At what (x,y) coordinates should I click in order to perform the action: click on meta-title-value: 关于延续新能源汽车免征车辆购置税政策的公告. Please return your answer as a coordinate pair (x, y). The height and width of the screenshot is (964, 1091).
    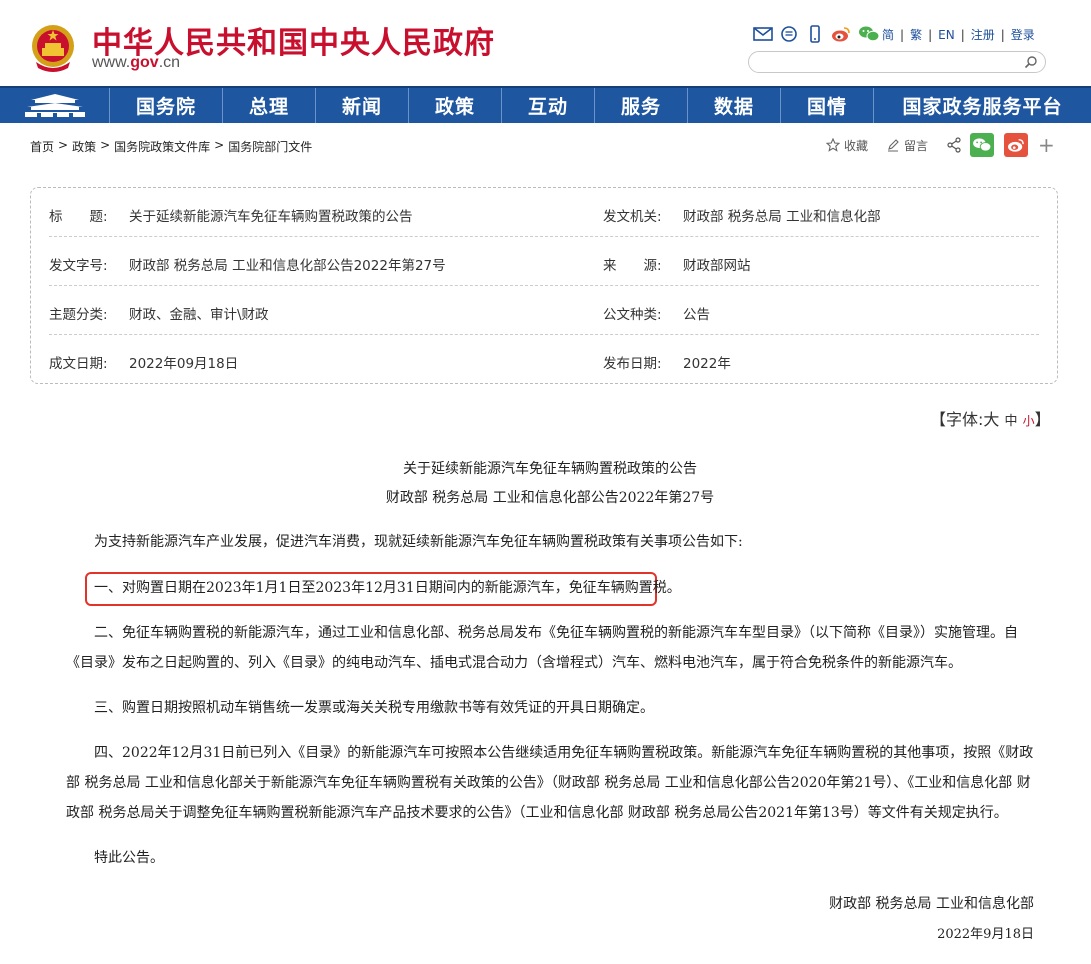
    Looking at the image, I should click on (271, 217).